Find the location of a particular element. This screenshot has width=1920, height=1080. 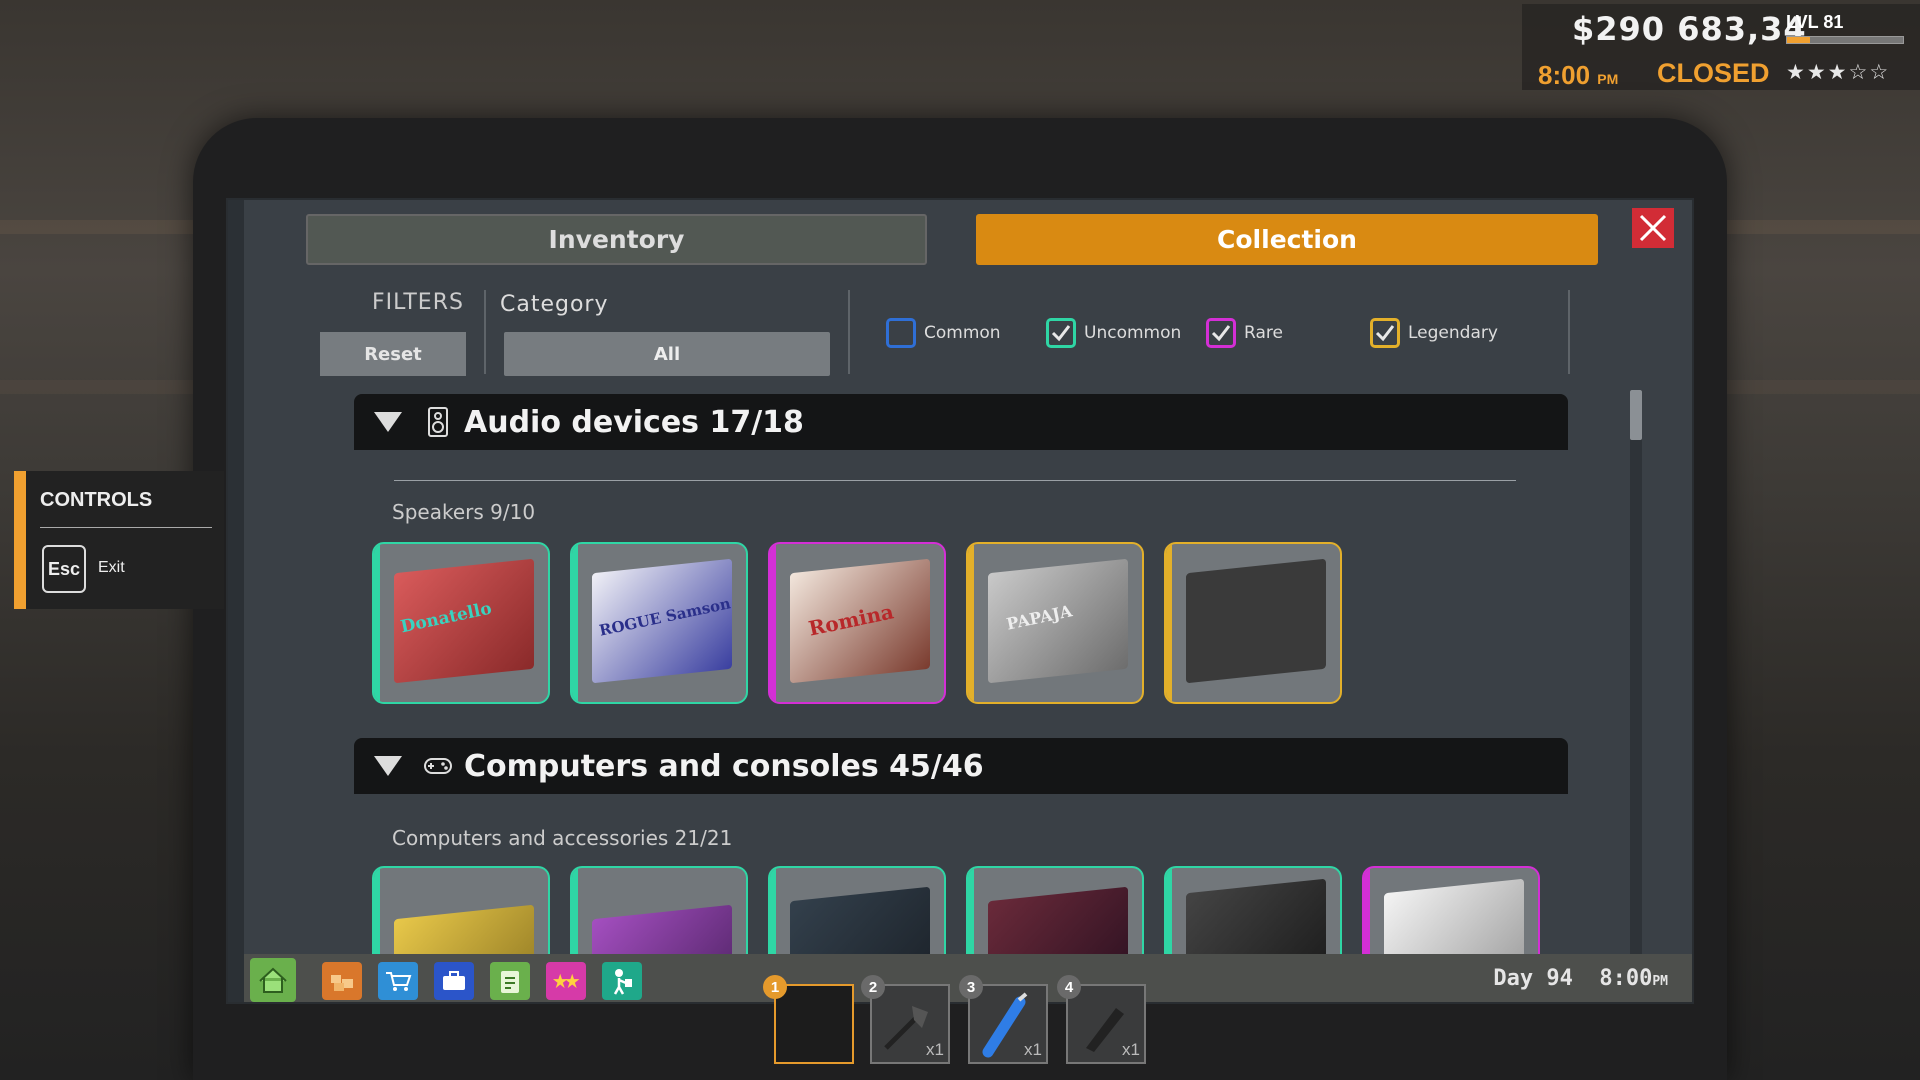

stars-icon is located at coordinates (566, 981).